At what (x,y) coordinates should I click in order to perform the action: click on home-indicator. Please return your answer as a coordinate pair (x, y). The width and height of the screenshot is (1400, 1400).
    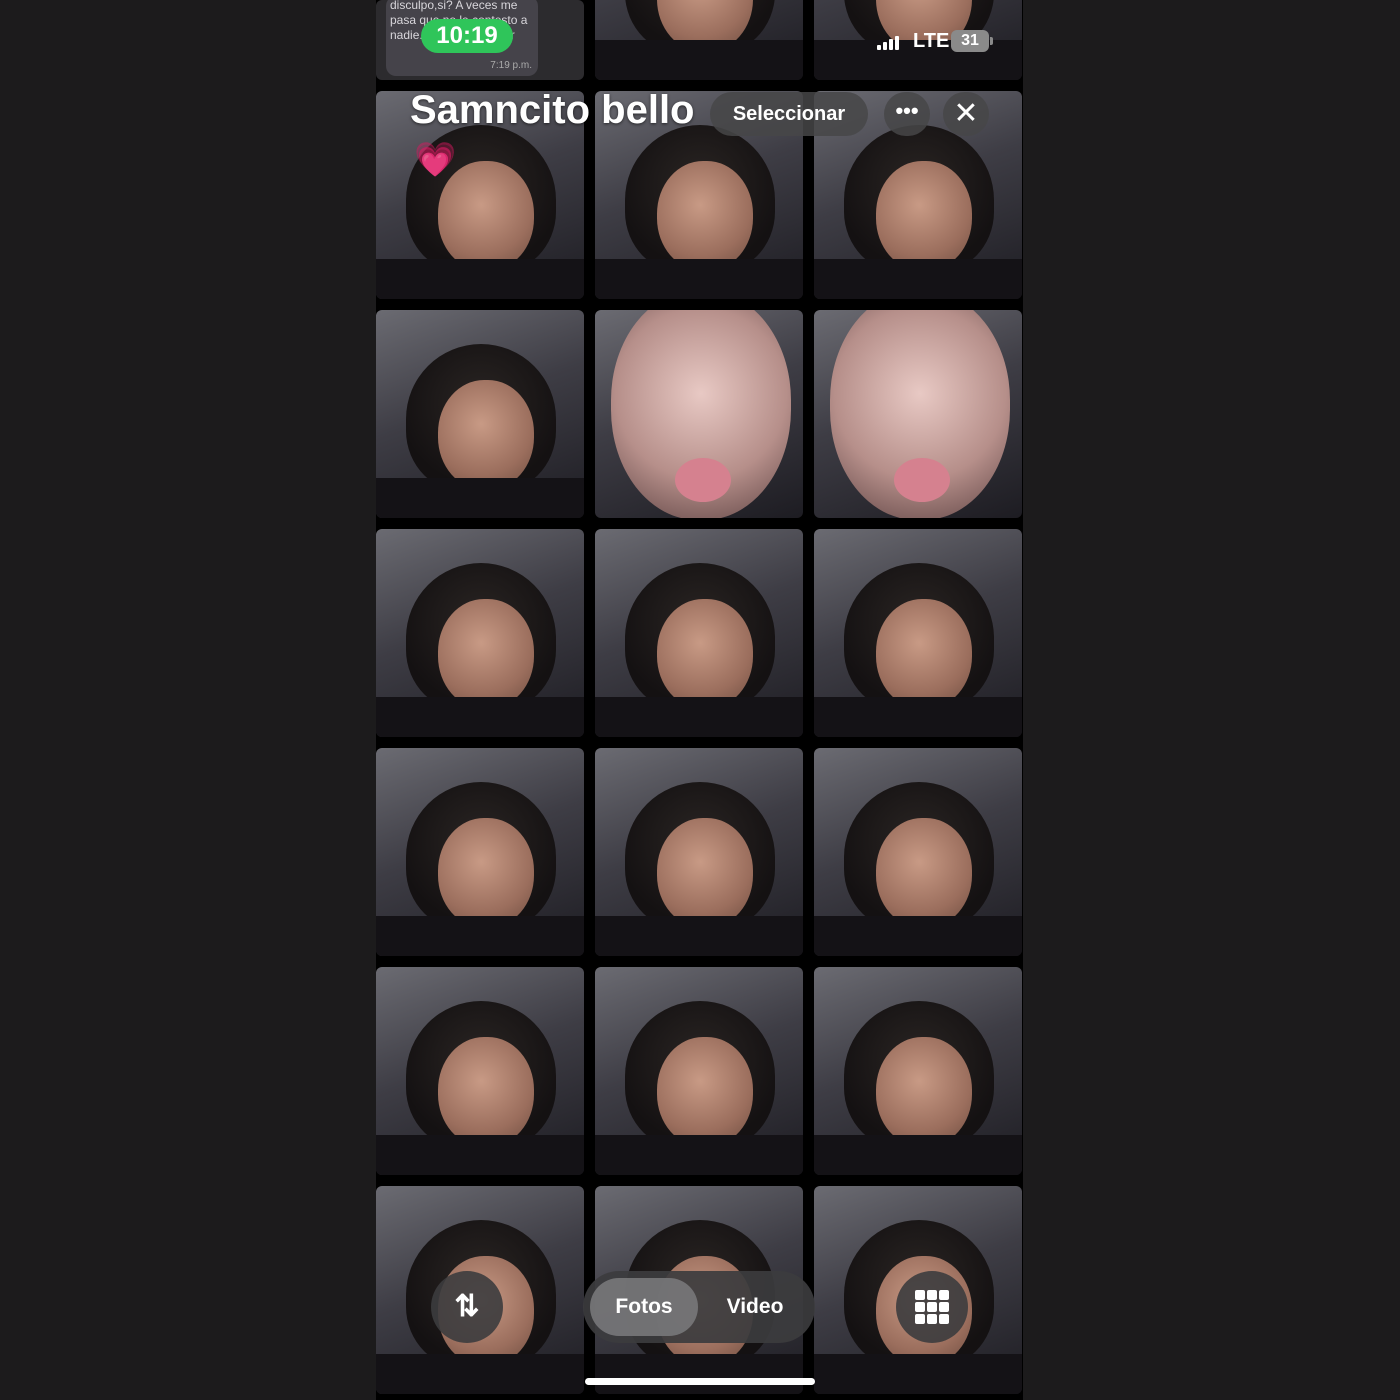
    Looking at the image, I should click on (700, 1381).